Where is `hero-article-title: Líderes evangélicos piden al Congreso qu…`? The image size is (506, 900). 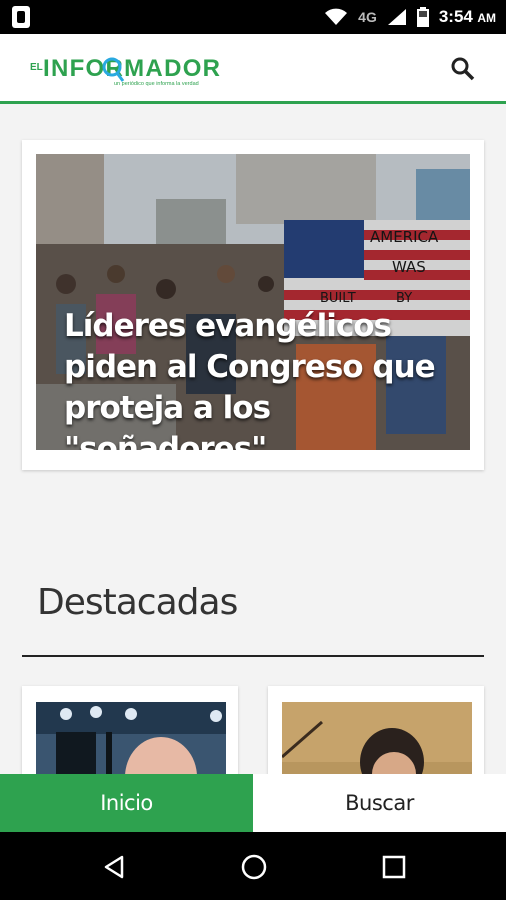 hero-article-title: Líderes evangélicos piden al Congreso qu… is located at coordinates (259, 378).